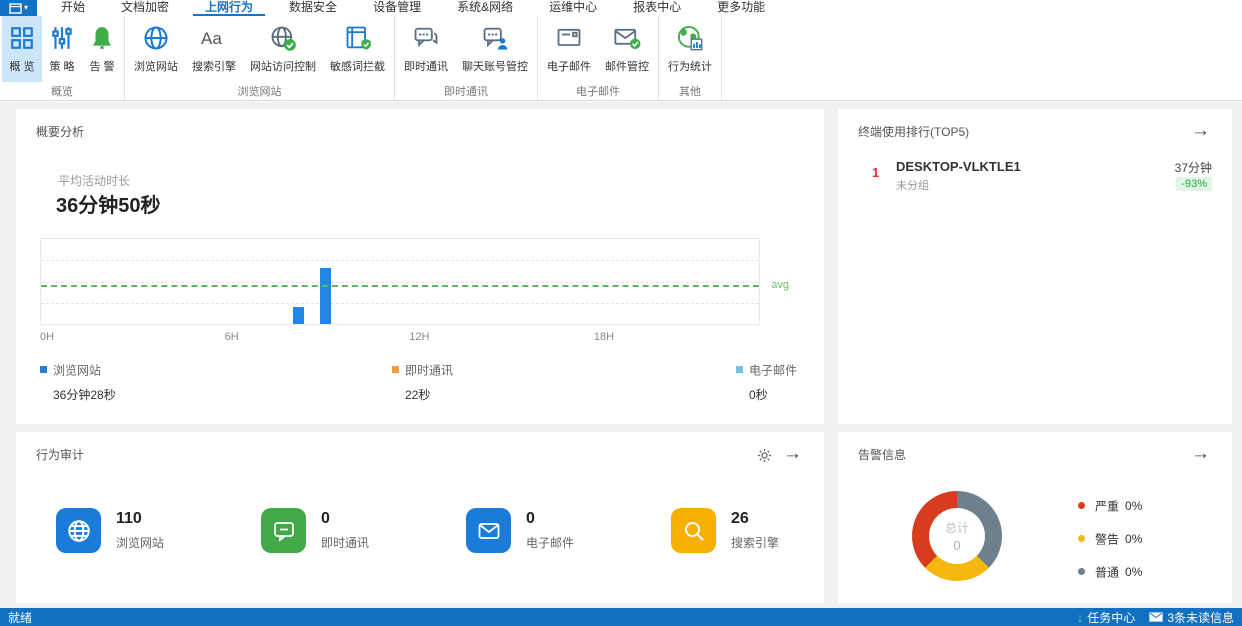  What do you see at coordinates (77, 370) in the screenshot?
I see `legend-label: 浏览网站` at bounding box center [77, 370].